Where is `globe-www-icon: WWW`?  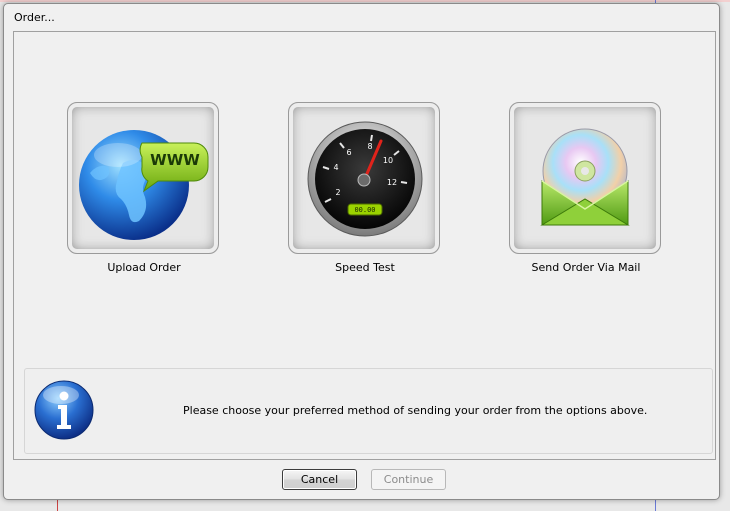 globe-www-icon: WWW is located at coordinates (144, 185).